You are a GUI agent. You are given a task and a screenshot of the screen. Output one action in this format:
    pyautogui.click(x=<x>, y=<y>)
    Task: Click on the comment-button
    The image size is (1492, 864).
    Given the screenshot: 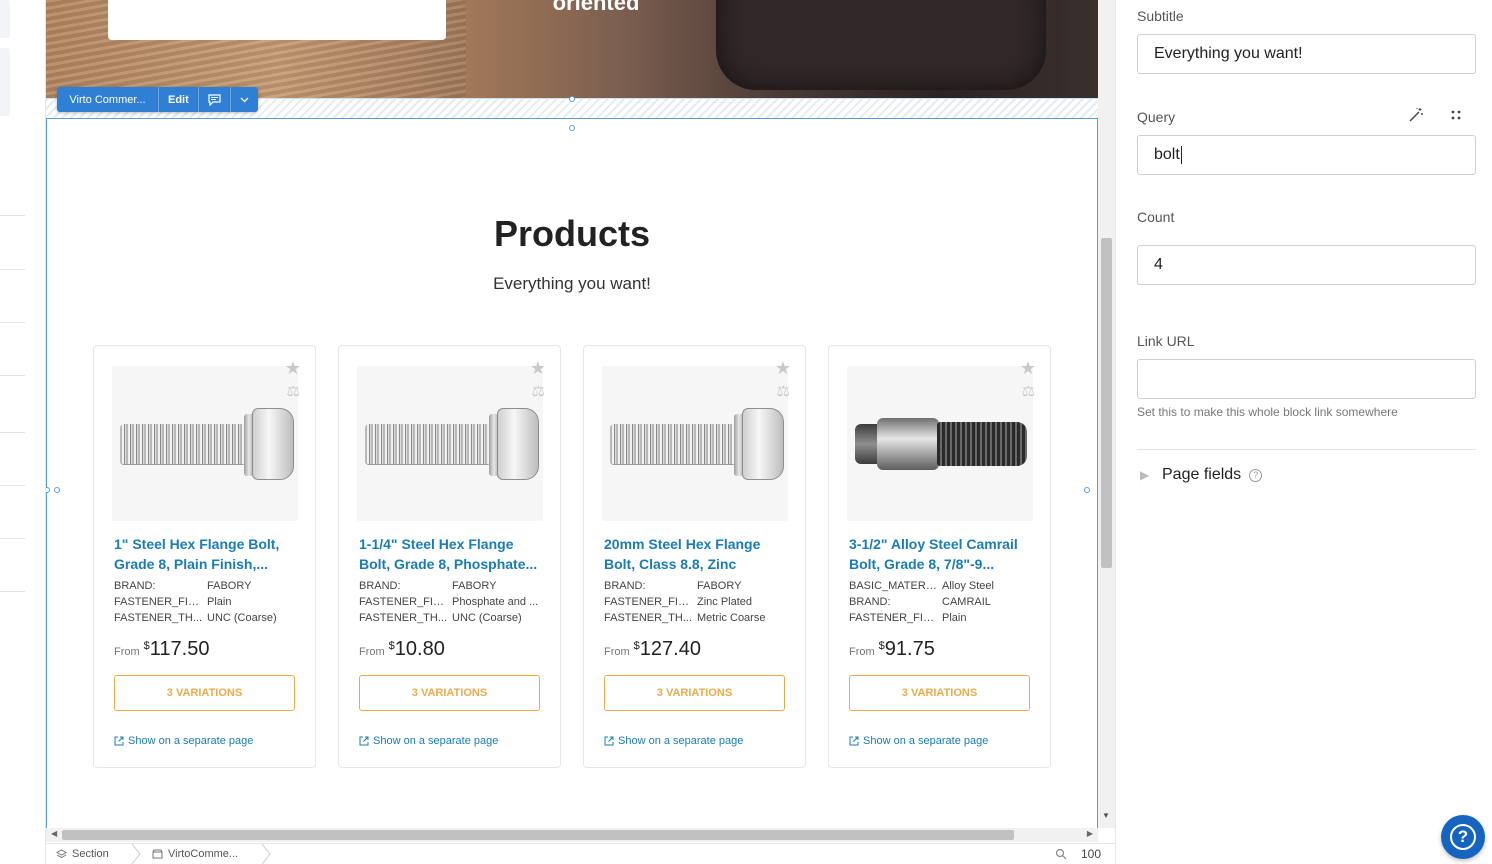 What is the action you would take?
    pyautogui.click(x=215, y=99)
    